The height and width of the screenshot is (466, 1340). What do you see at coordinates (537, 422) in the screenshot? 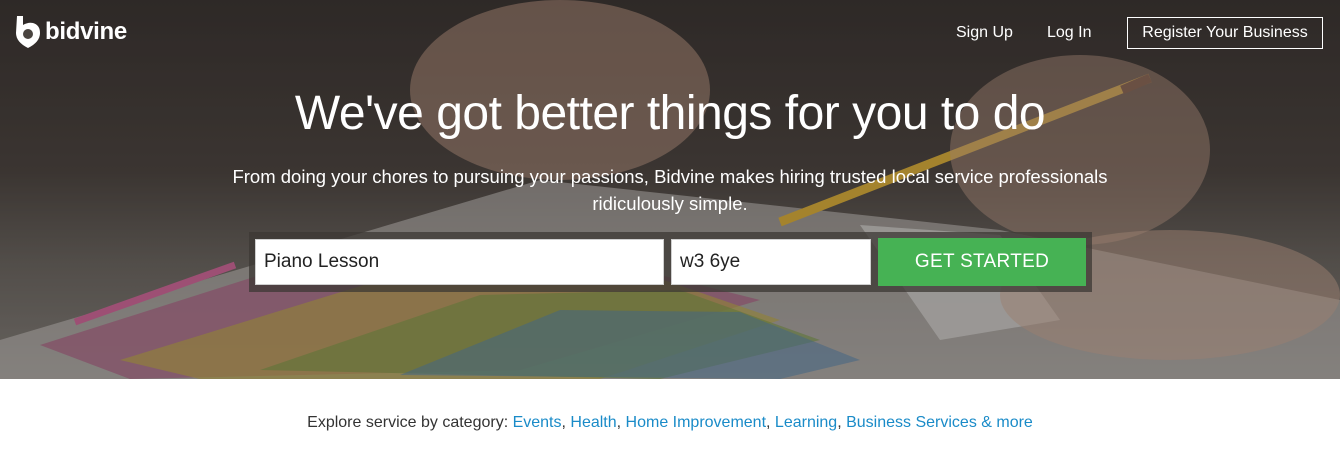
I see `category-link-events: Events` at bounding box center [537, 422].